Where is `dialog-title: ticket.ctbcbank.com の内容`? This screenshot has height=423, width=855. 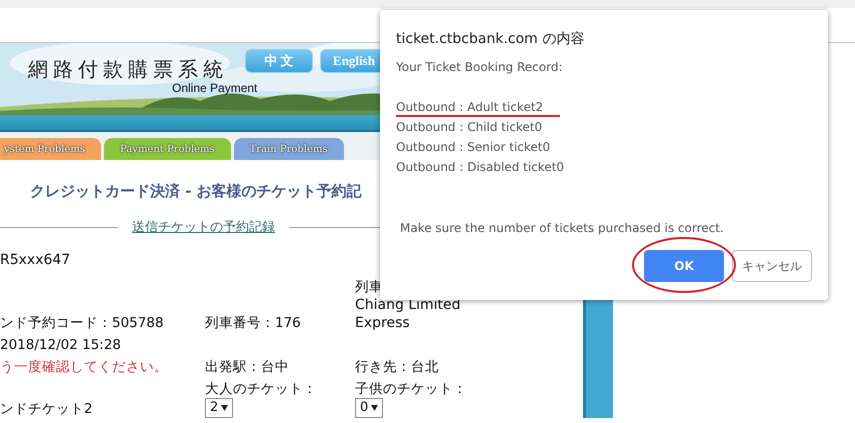
dialog-title: ticket.ctbcbank.com の内容 is located at coordinates (491, 39).